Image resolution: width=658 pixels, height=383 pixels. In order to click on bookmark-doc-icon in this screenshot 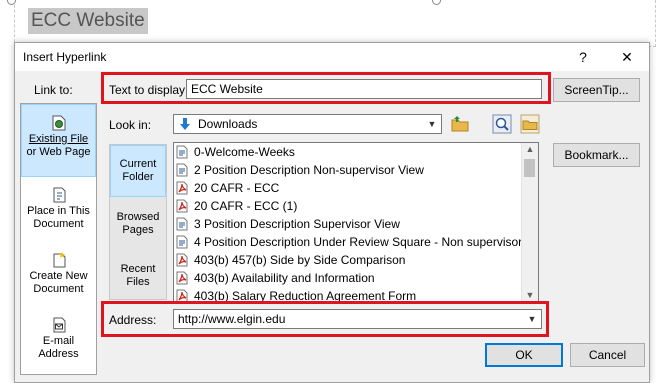, I will do `click(59, 195)`.